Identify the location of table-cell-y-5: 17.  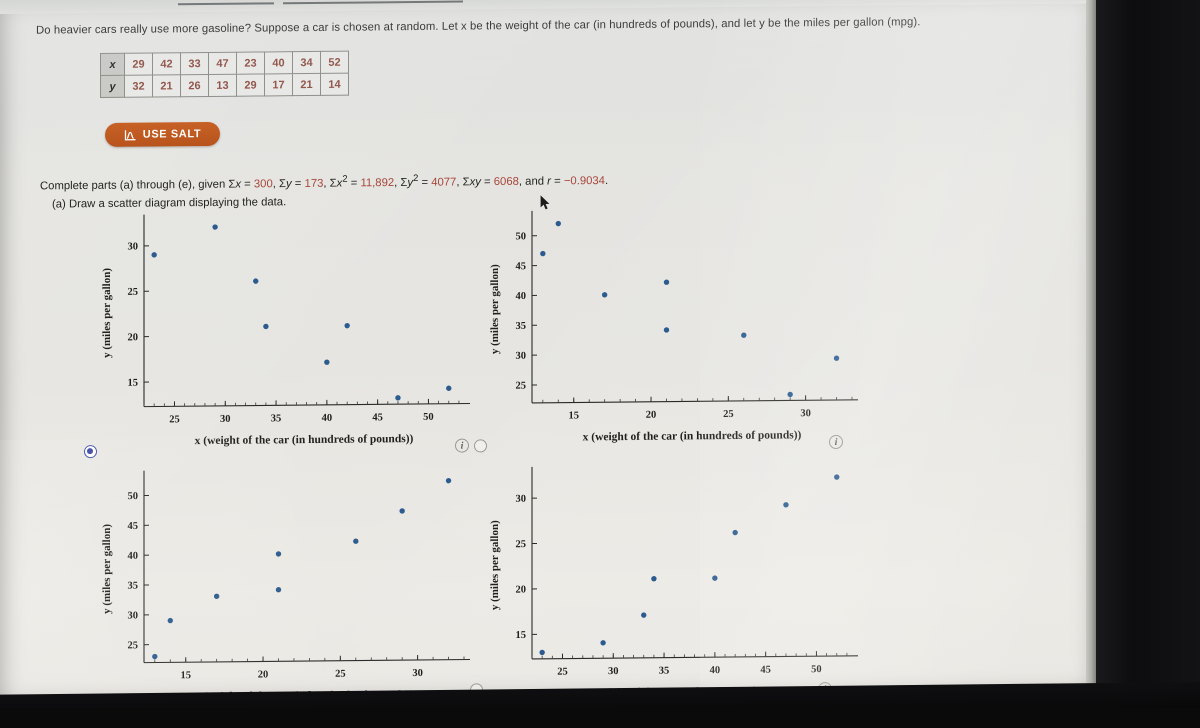
(278, 84).